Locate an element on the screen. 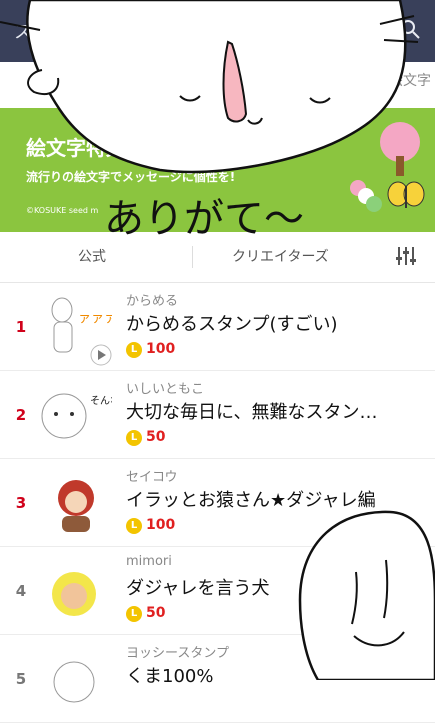 The width and height of the screenshot is (435, 723). list-item: 3 セイコウ イラッとお猿さん★ダジャレ編 L 100 is located at coordinates (217, 502).